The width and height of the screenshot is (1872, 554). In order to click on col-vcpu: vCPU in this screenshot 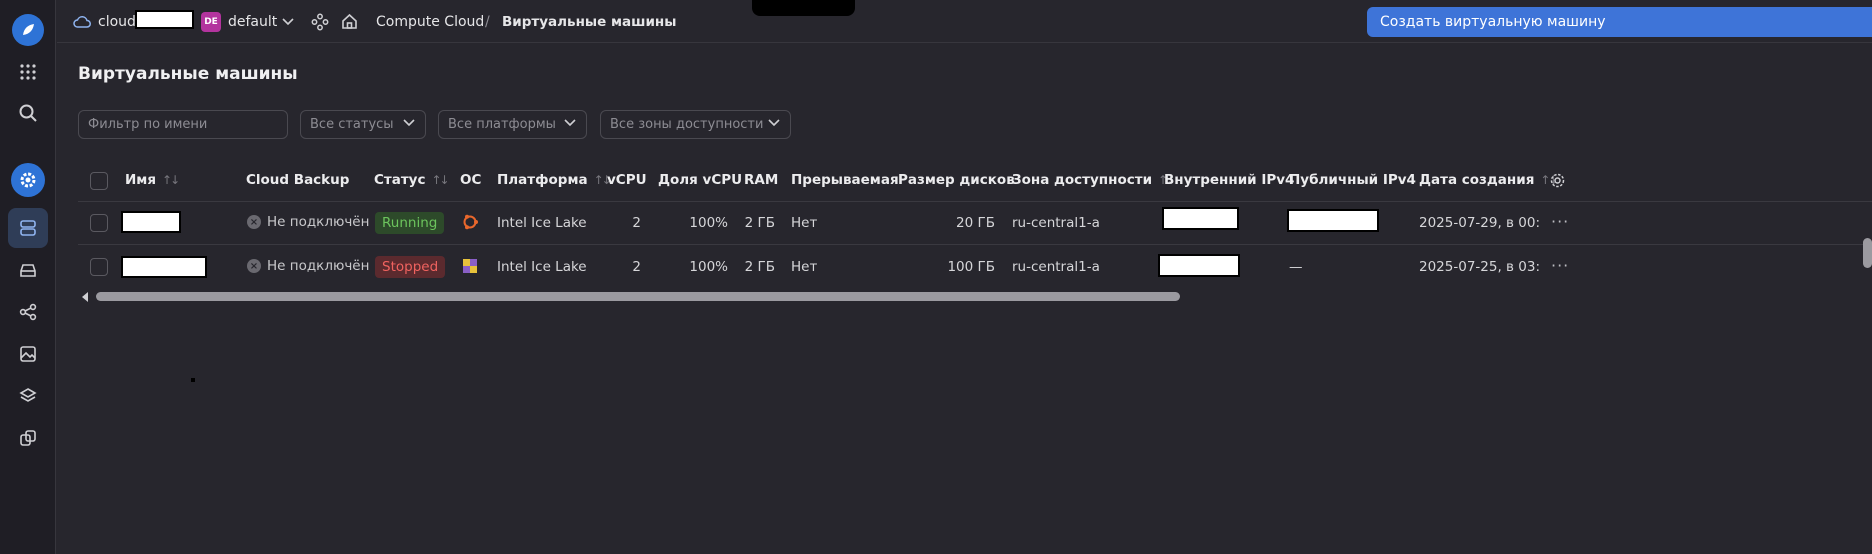, I will do `click(627, 180)`.